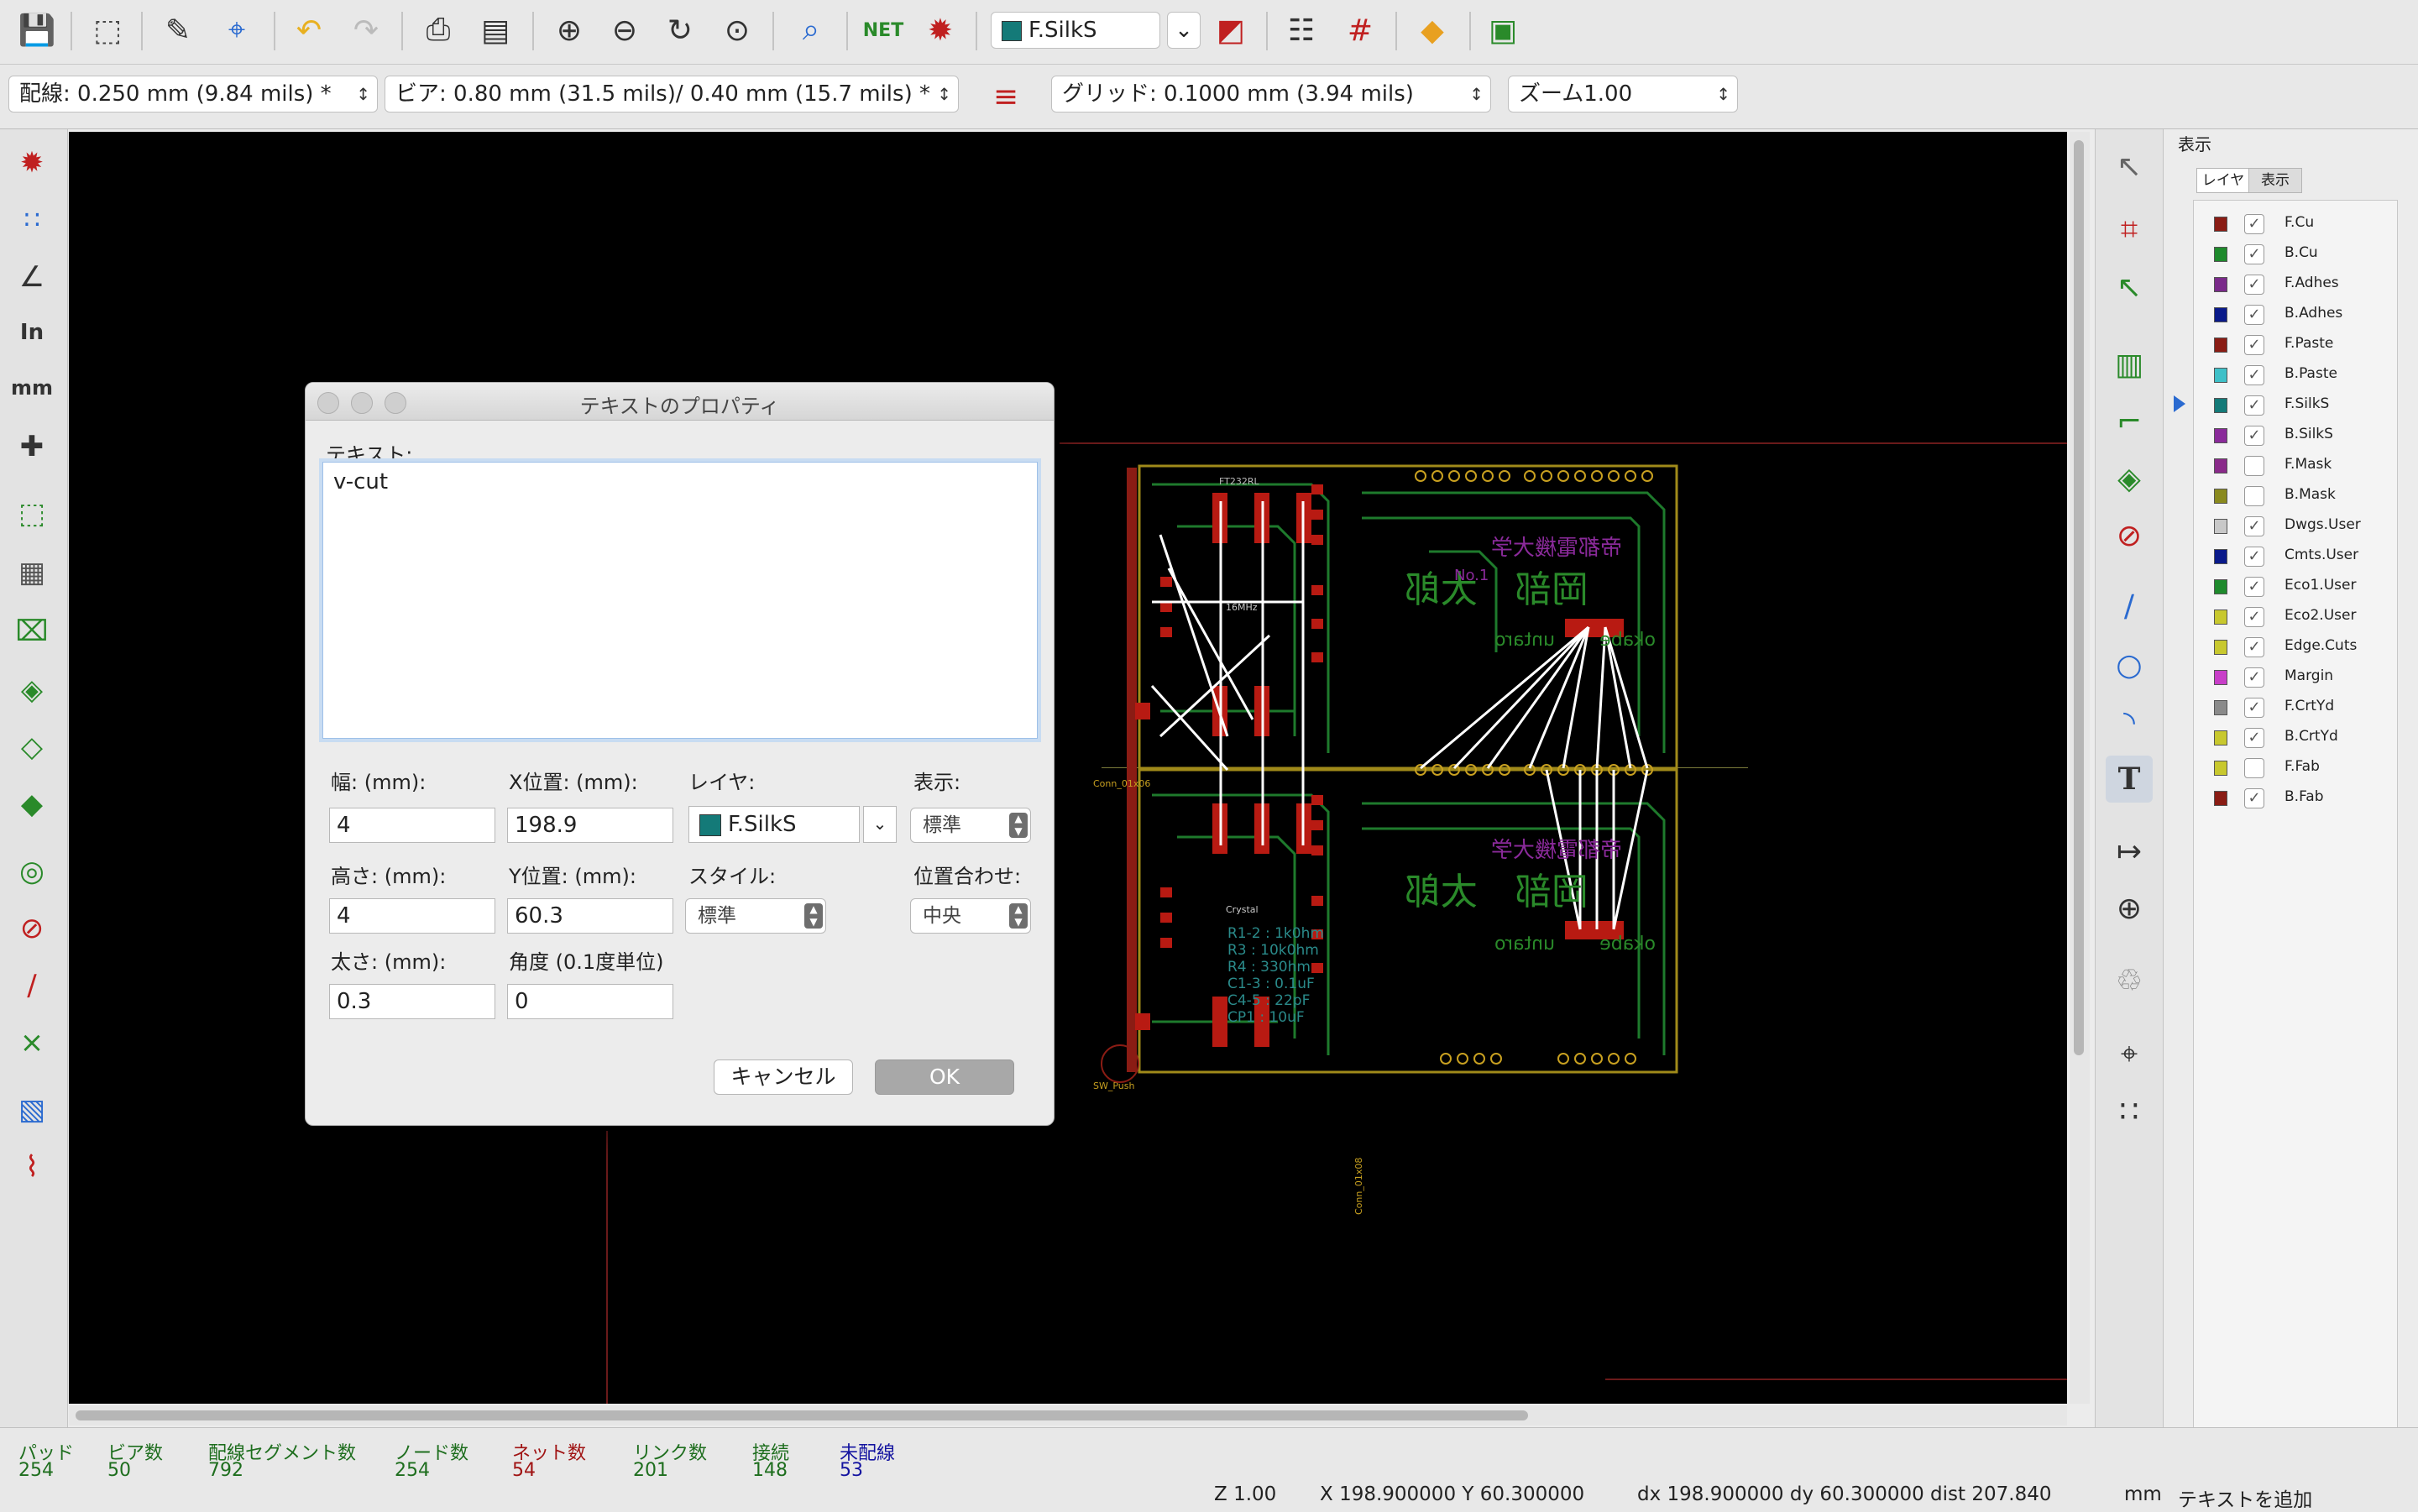 The width and height of the screenshot is (2418, 1512). What do you see at coordinates (2294, 252) in the screenshot?
I see `layer-row: ✓ B.Cu` at bounding box center [2294, 252].